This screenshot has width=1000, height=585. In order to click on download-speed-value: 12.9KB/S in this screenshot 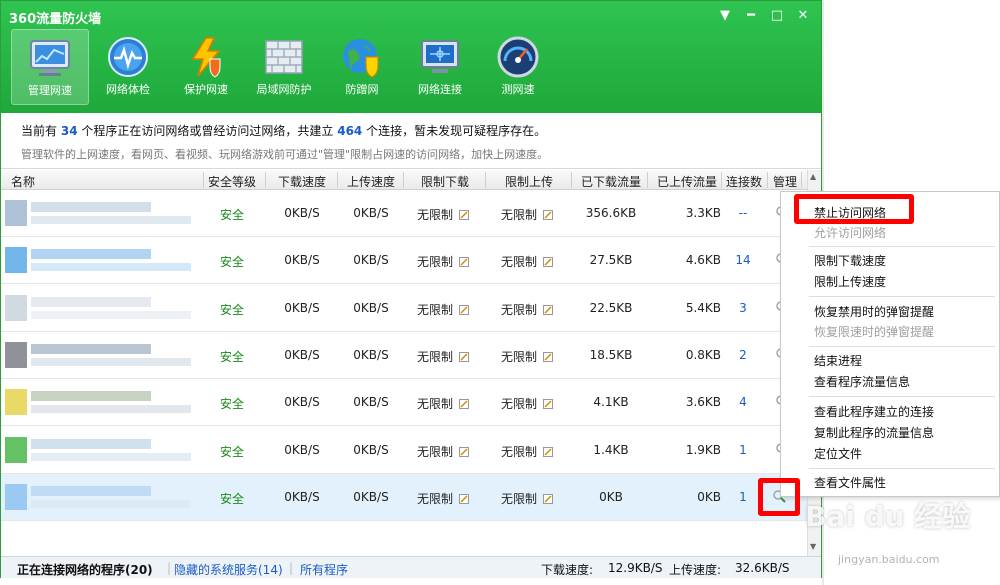, I will do `click(635, 568)`.